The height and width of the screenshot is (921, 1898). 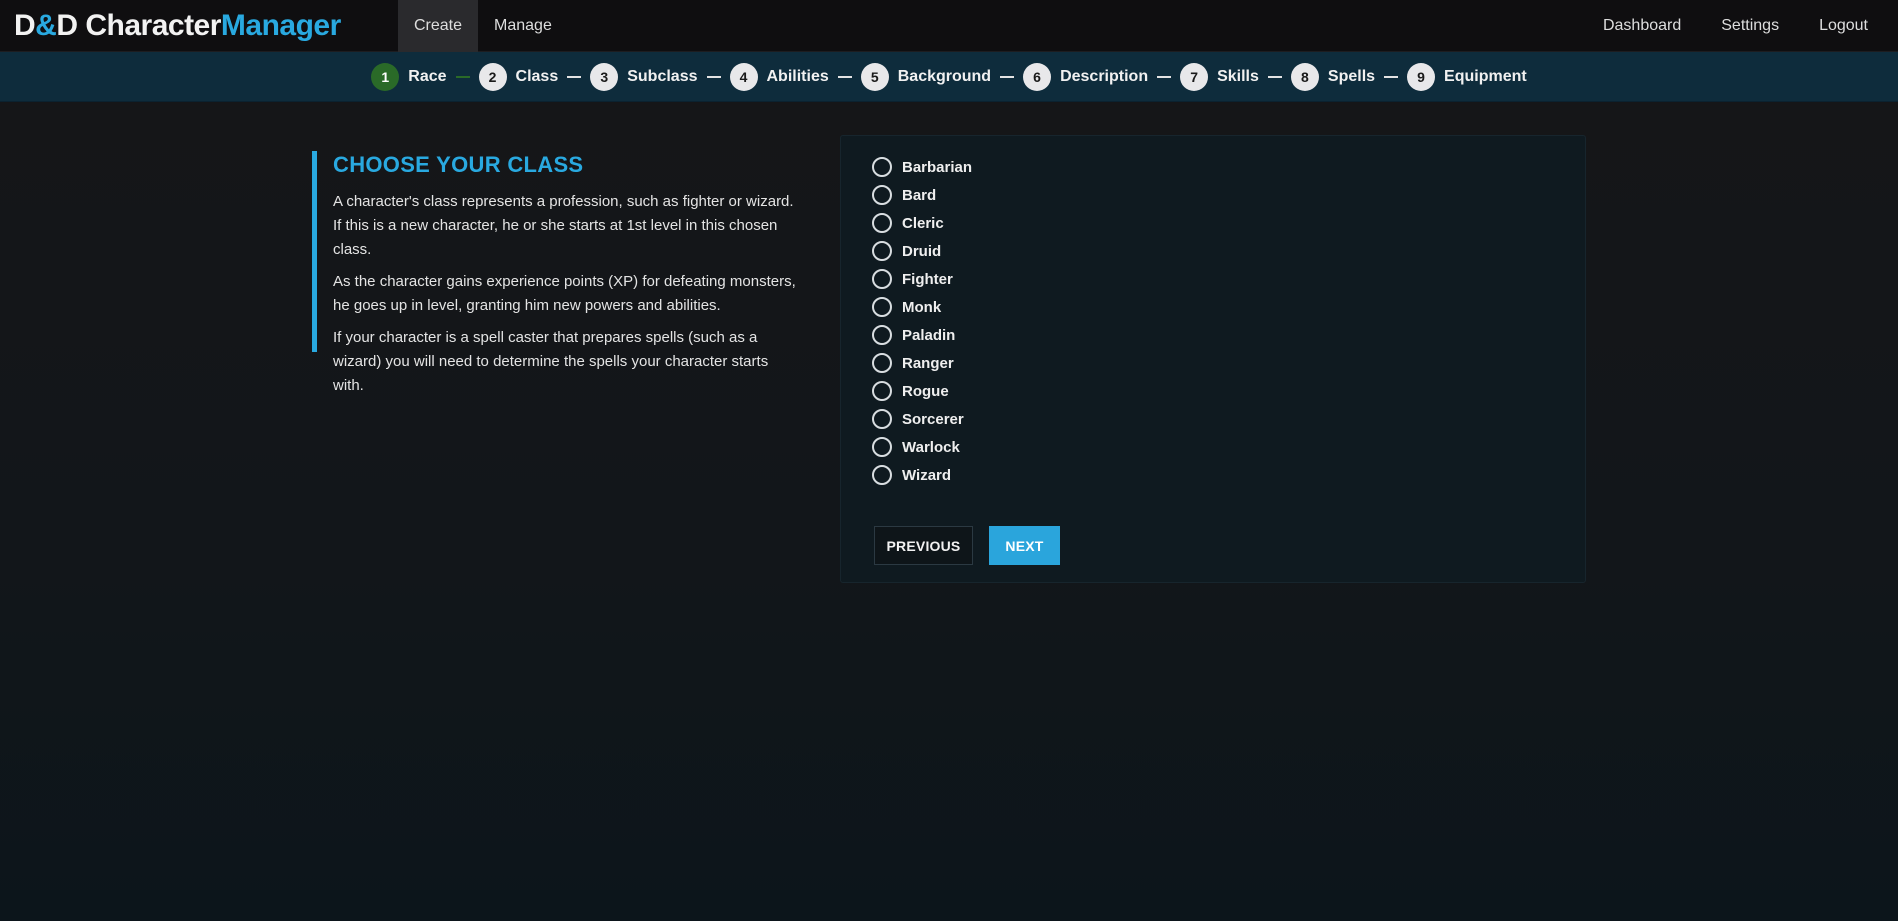 What do you see at coordinates (537, 76) in the screenshot?
I see `step-label: Class` at bounding box center [537, 76].